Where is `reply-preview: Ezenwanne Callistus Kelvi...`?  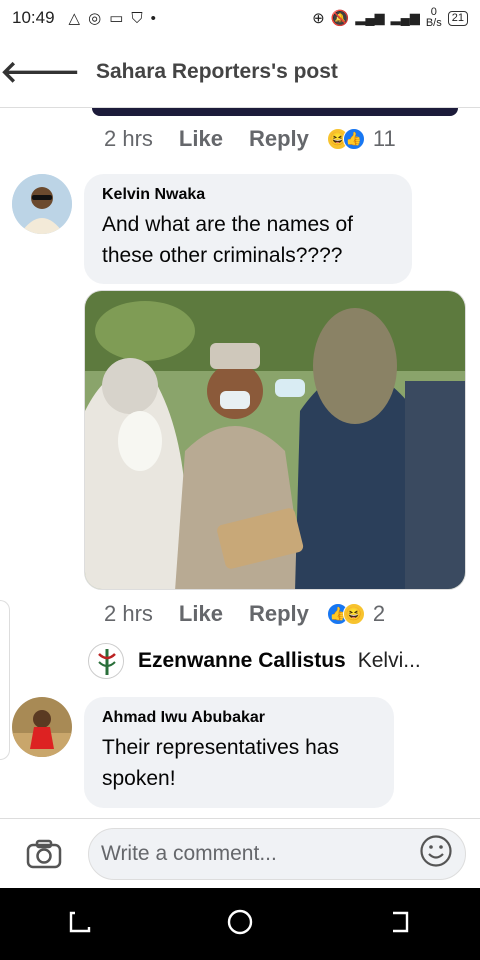 reply-preview: Ezenwanne Callistus Kelvi... is located at coordinates (278, 661).